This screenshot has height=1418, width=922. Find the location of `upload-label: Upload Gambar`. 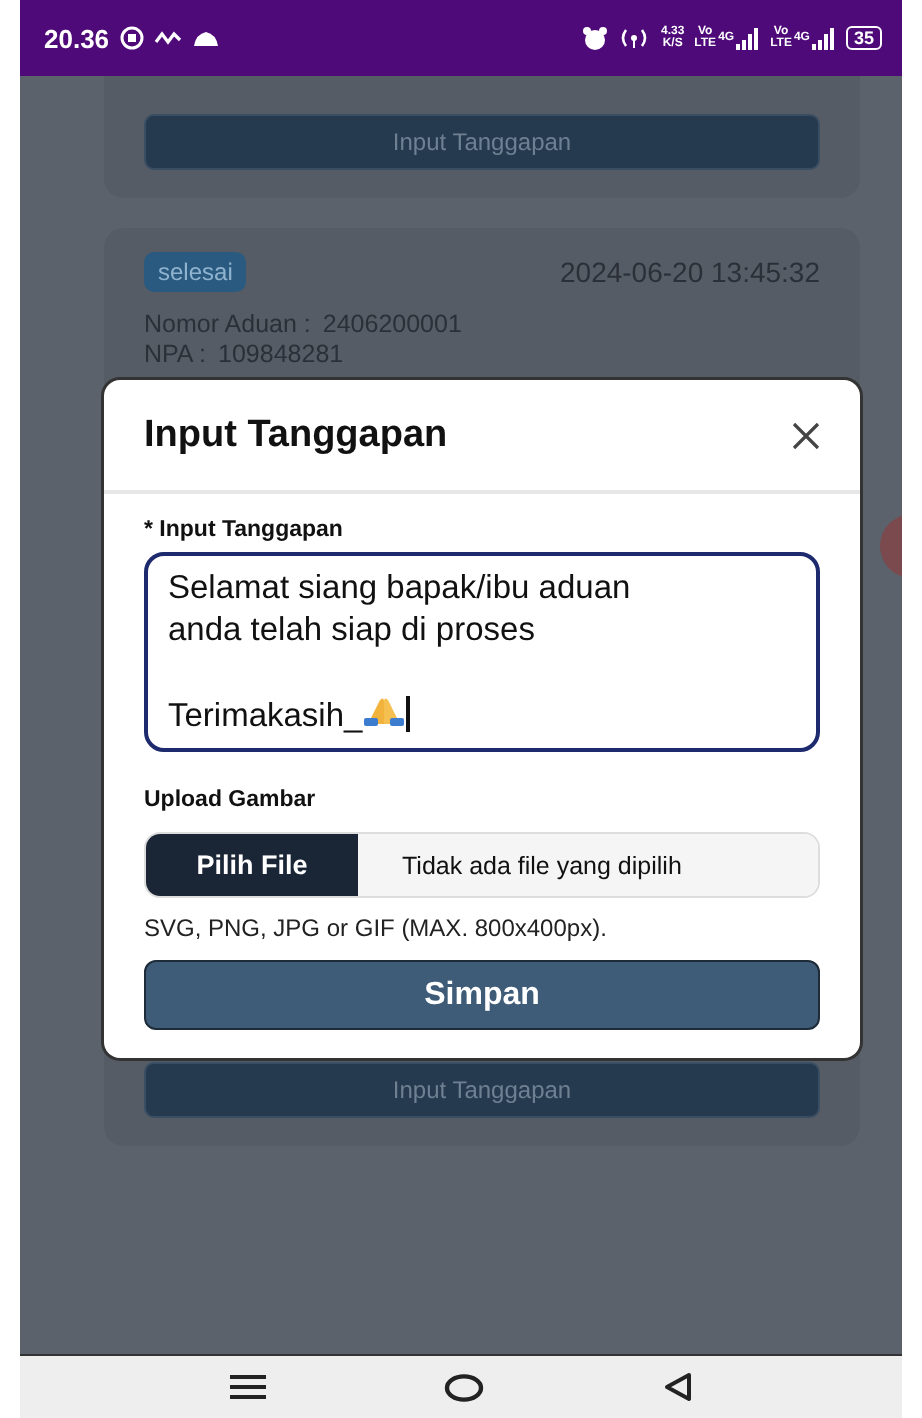

upload-label: Upload Gambar is located at coordinates (231, 800).